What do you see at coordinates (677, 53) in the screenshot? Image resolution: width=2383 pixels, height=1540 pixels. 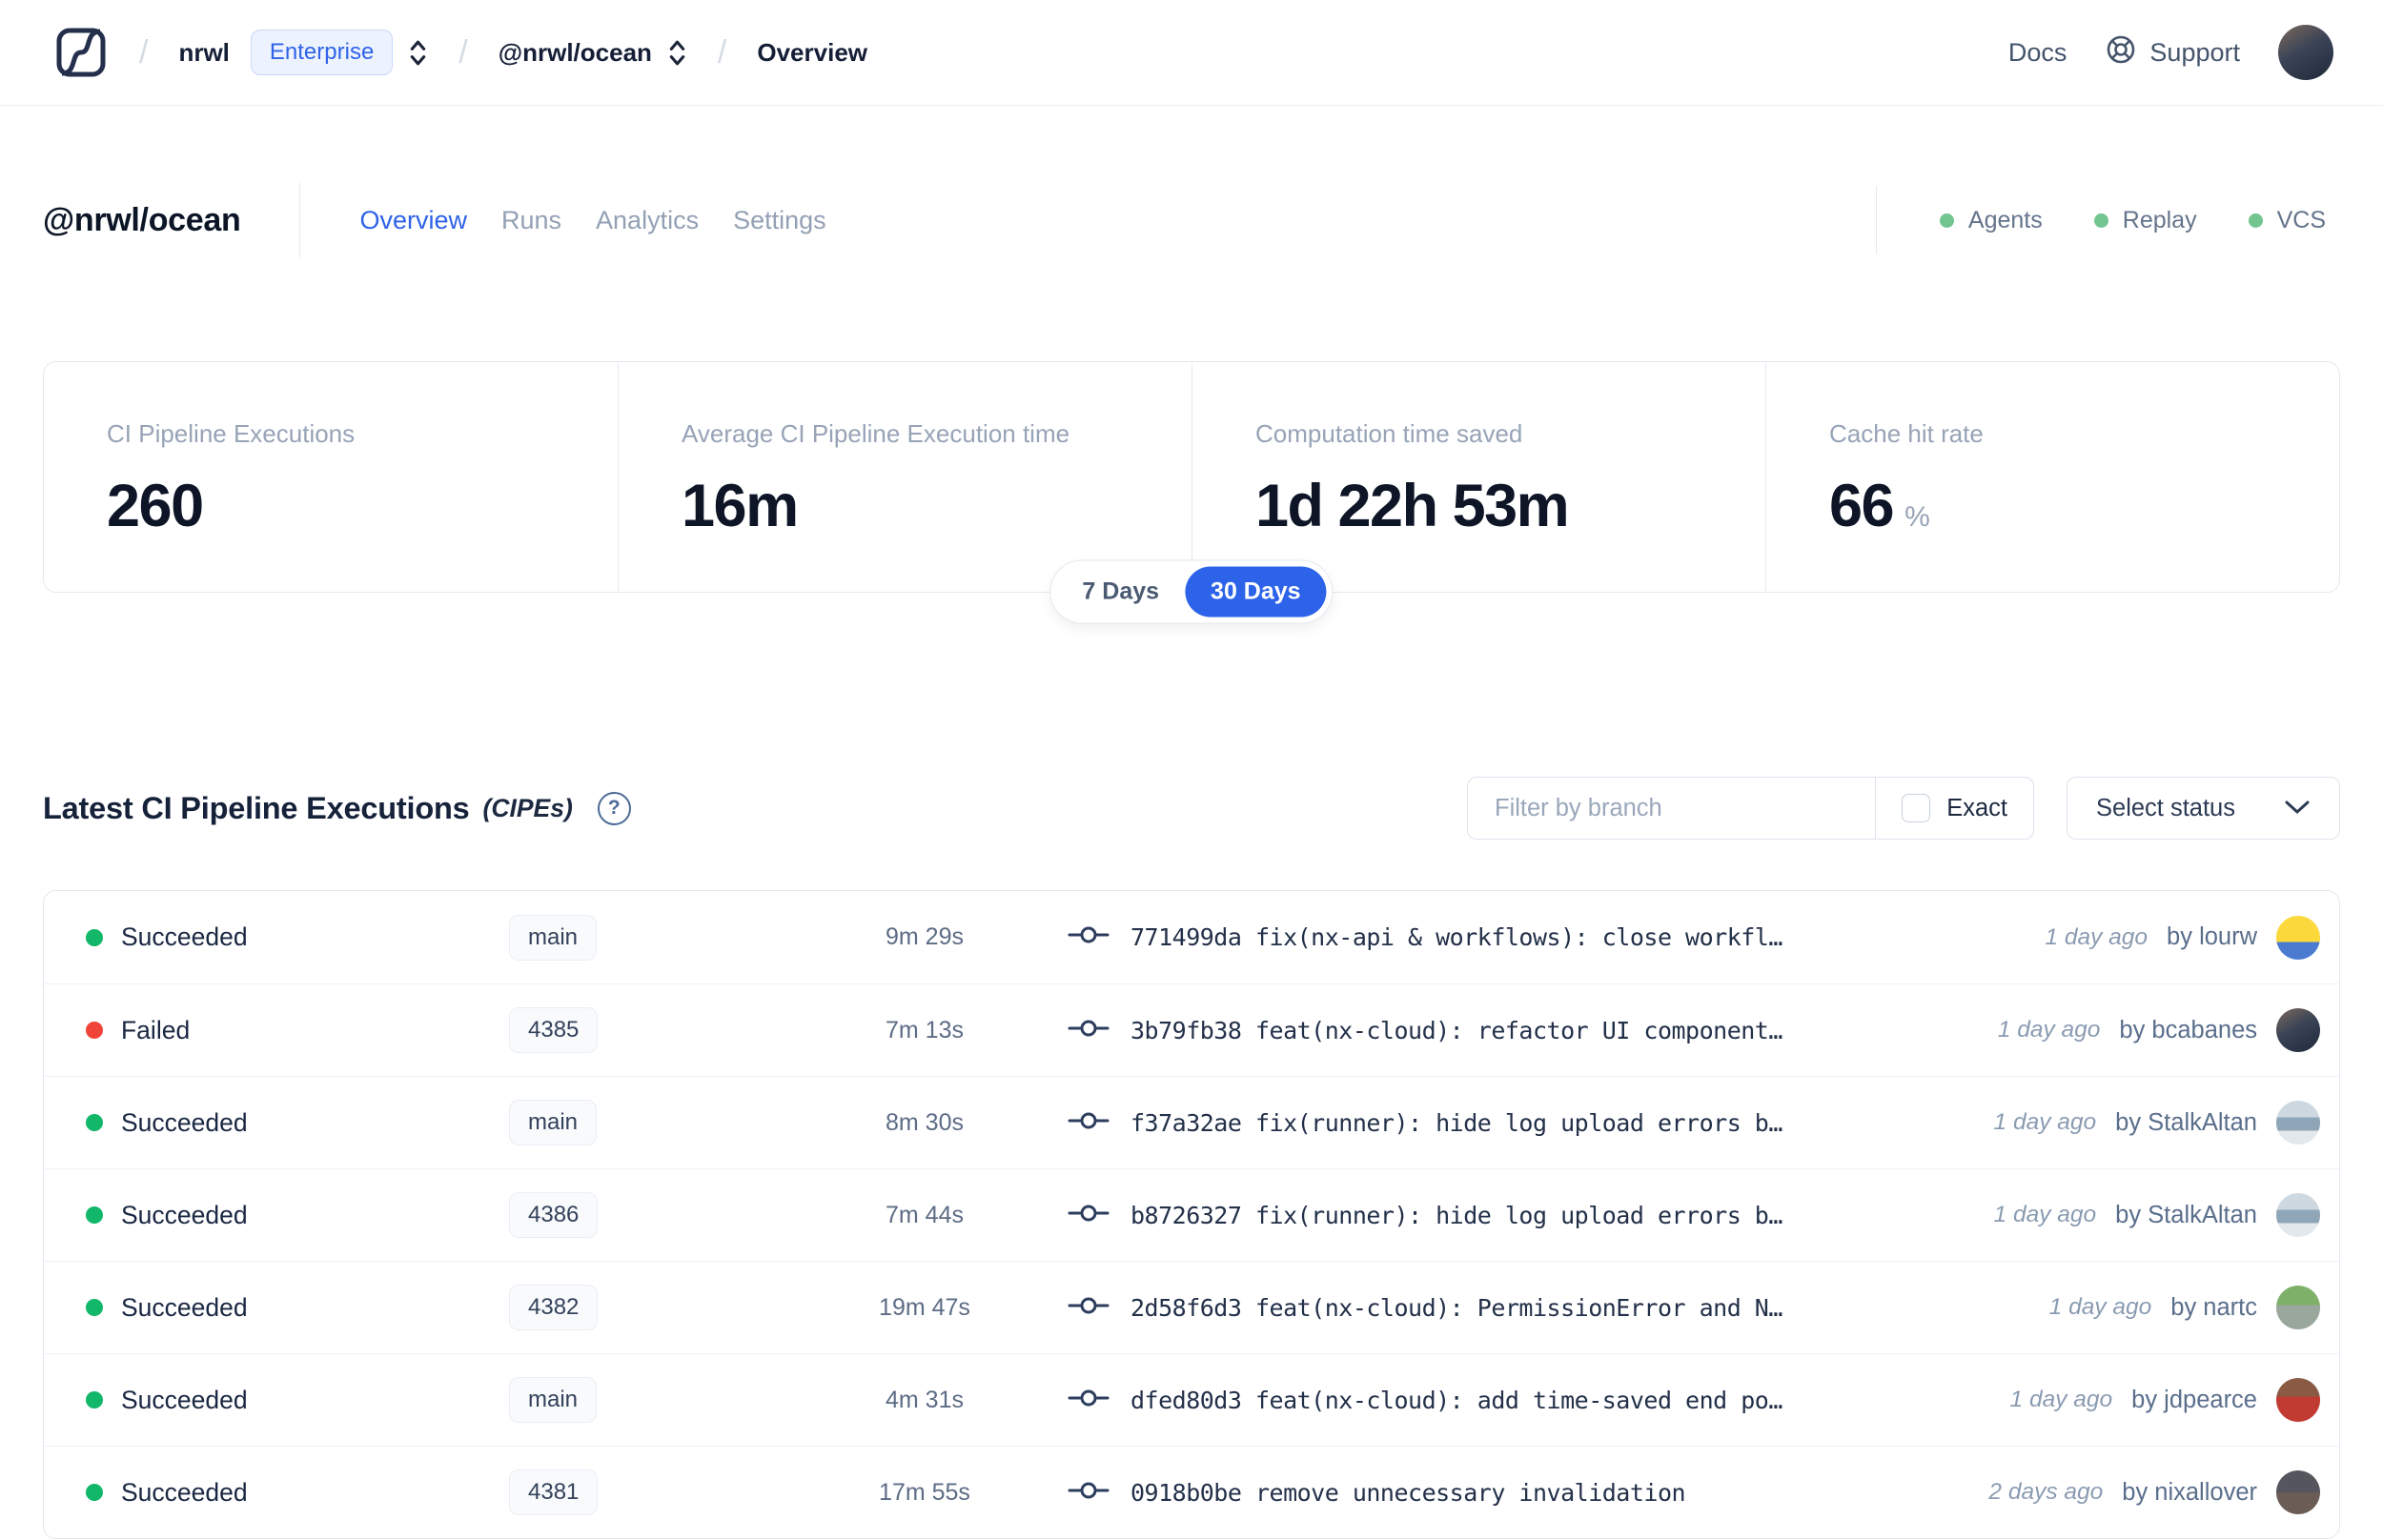 I see `workspace-switcher-chevron-up-down-icon` at bounding box center [677, 53].